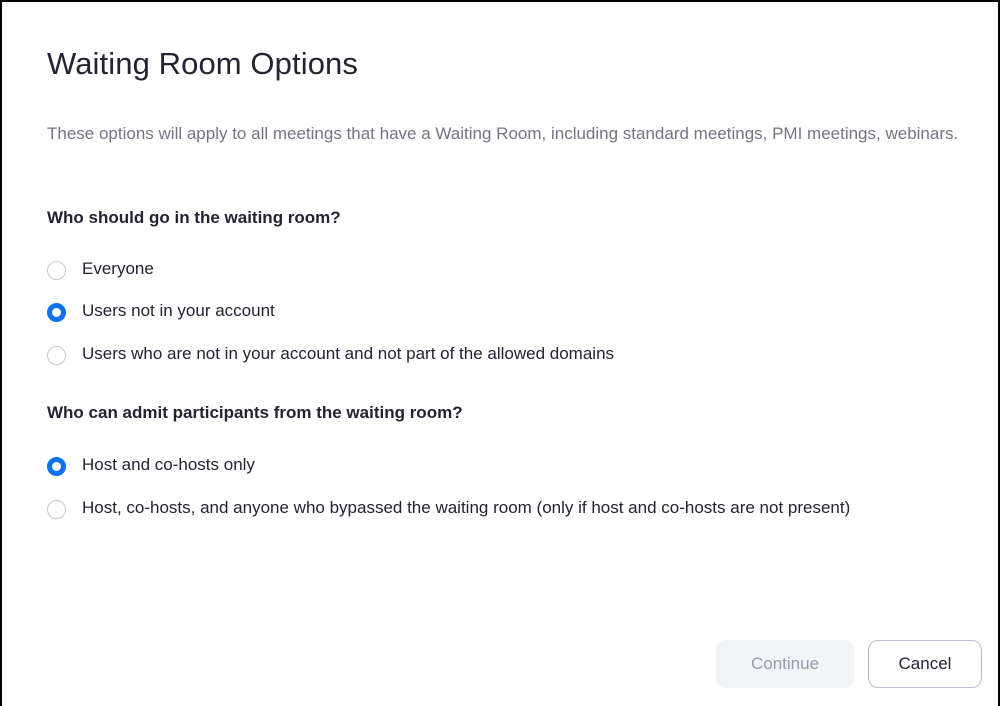 This screenshot has height=706, width=1000. What do you see at coordinates (56, 509) in the screenshot?
I see `radio-host-cohosts-bypassed` at bounding box center [56, 509].